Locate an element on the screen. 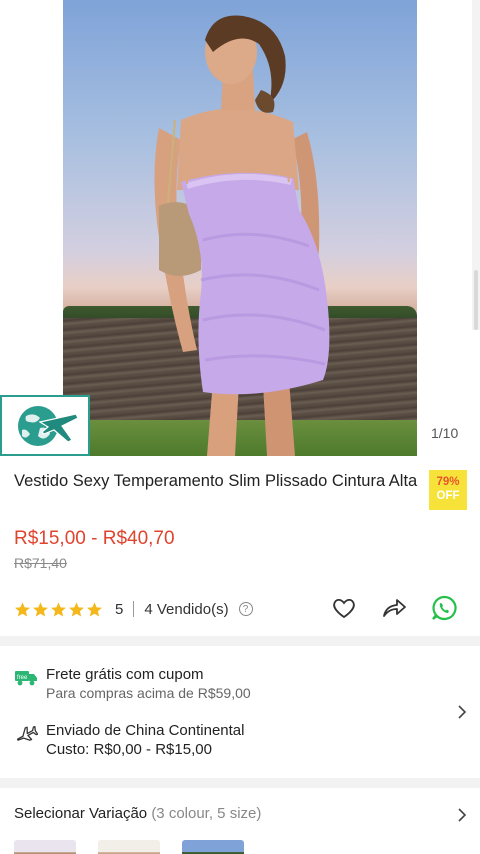  rating-value: 5 is located at coordinates (119, 609).